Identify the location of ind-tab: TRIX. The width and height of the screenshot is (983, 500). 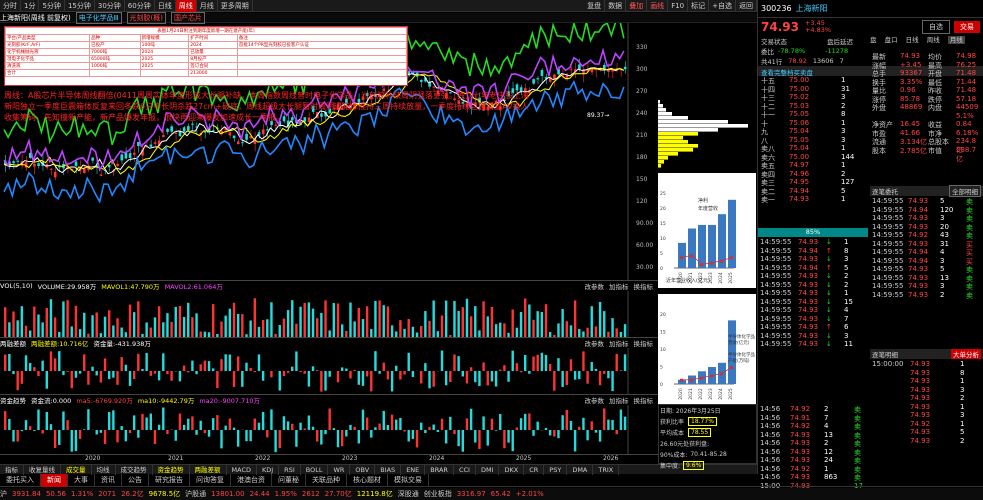
(606, 469).